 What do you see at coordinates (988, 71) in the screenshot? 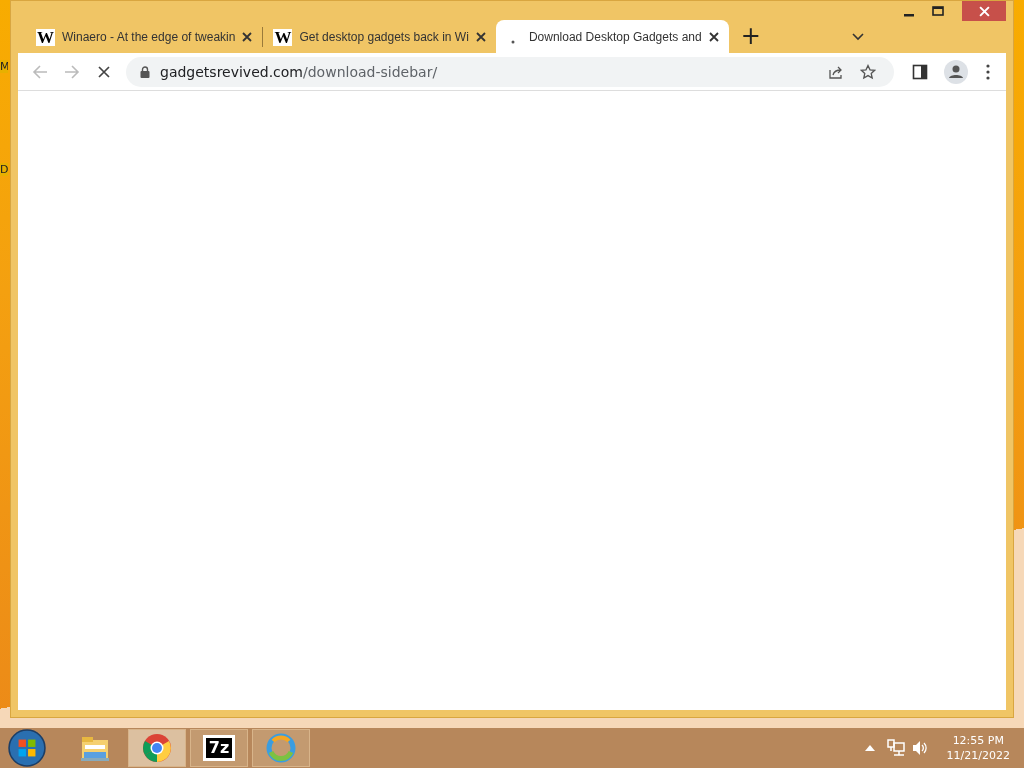
I see `menu-icon` at bounding box center [988, 71].